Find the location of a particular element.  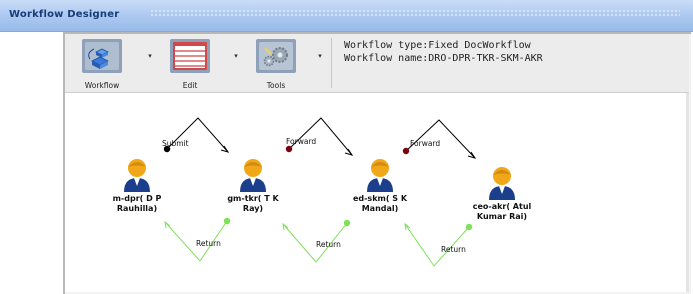

node-name: ceo-akr( Atul Kumar Rai) is located at coordinates (502, 211).